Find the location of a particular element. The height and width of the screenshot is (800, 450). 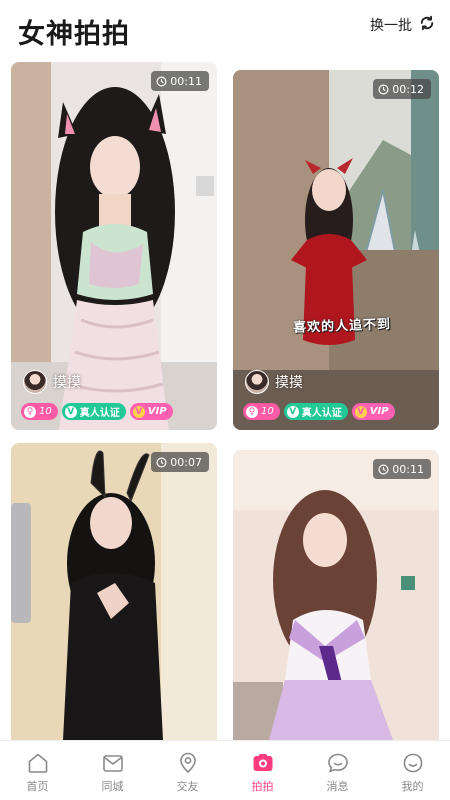

tab-label: 拍拍 is located at coordinates (262, 786).